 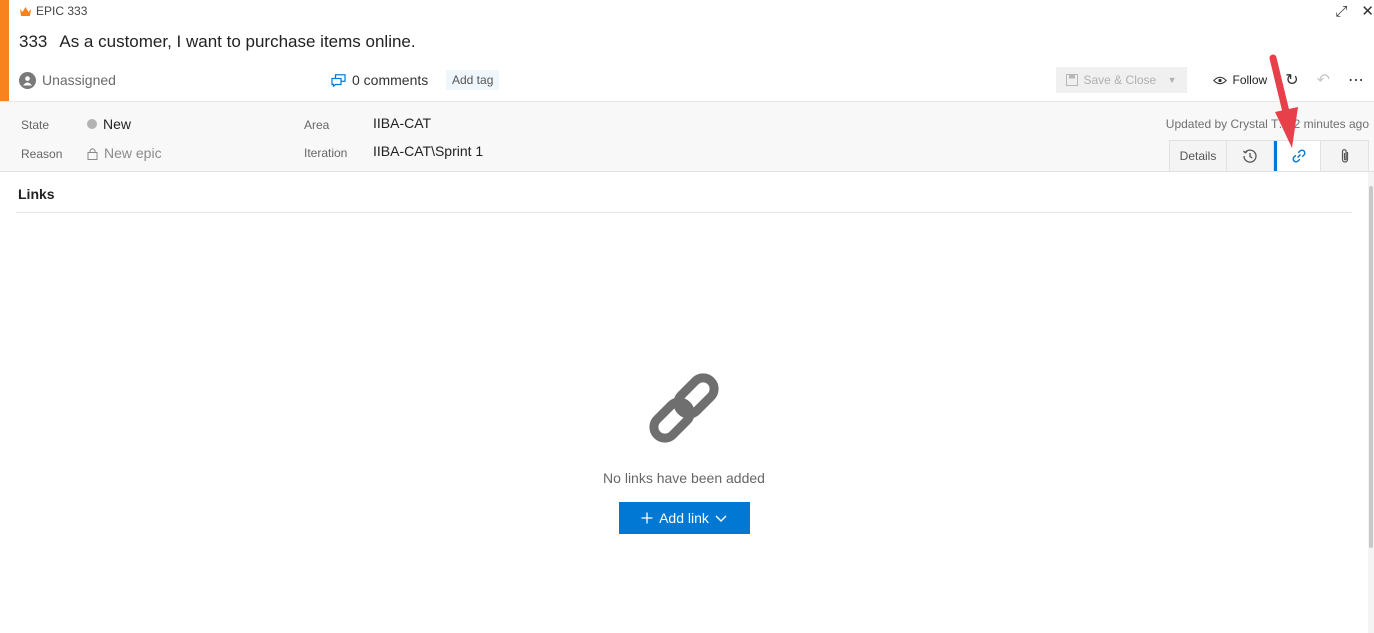 What do you see at coordinates (1323, 80) in the screenshot?
I see `undo-icon: ↶` at bounding box center [1323, 80].